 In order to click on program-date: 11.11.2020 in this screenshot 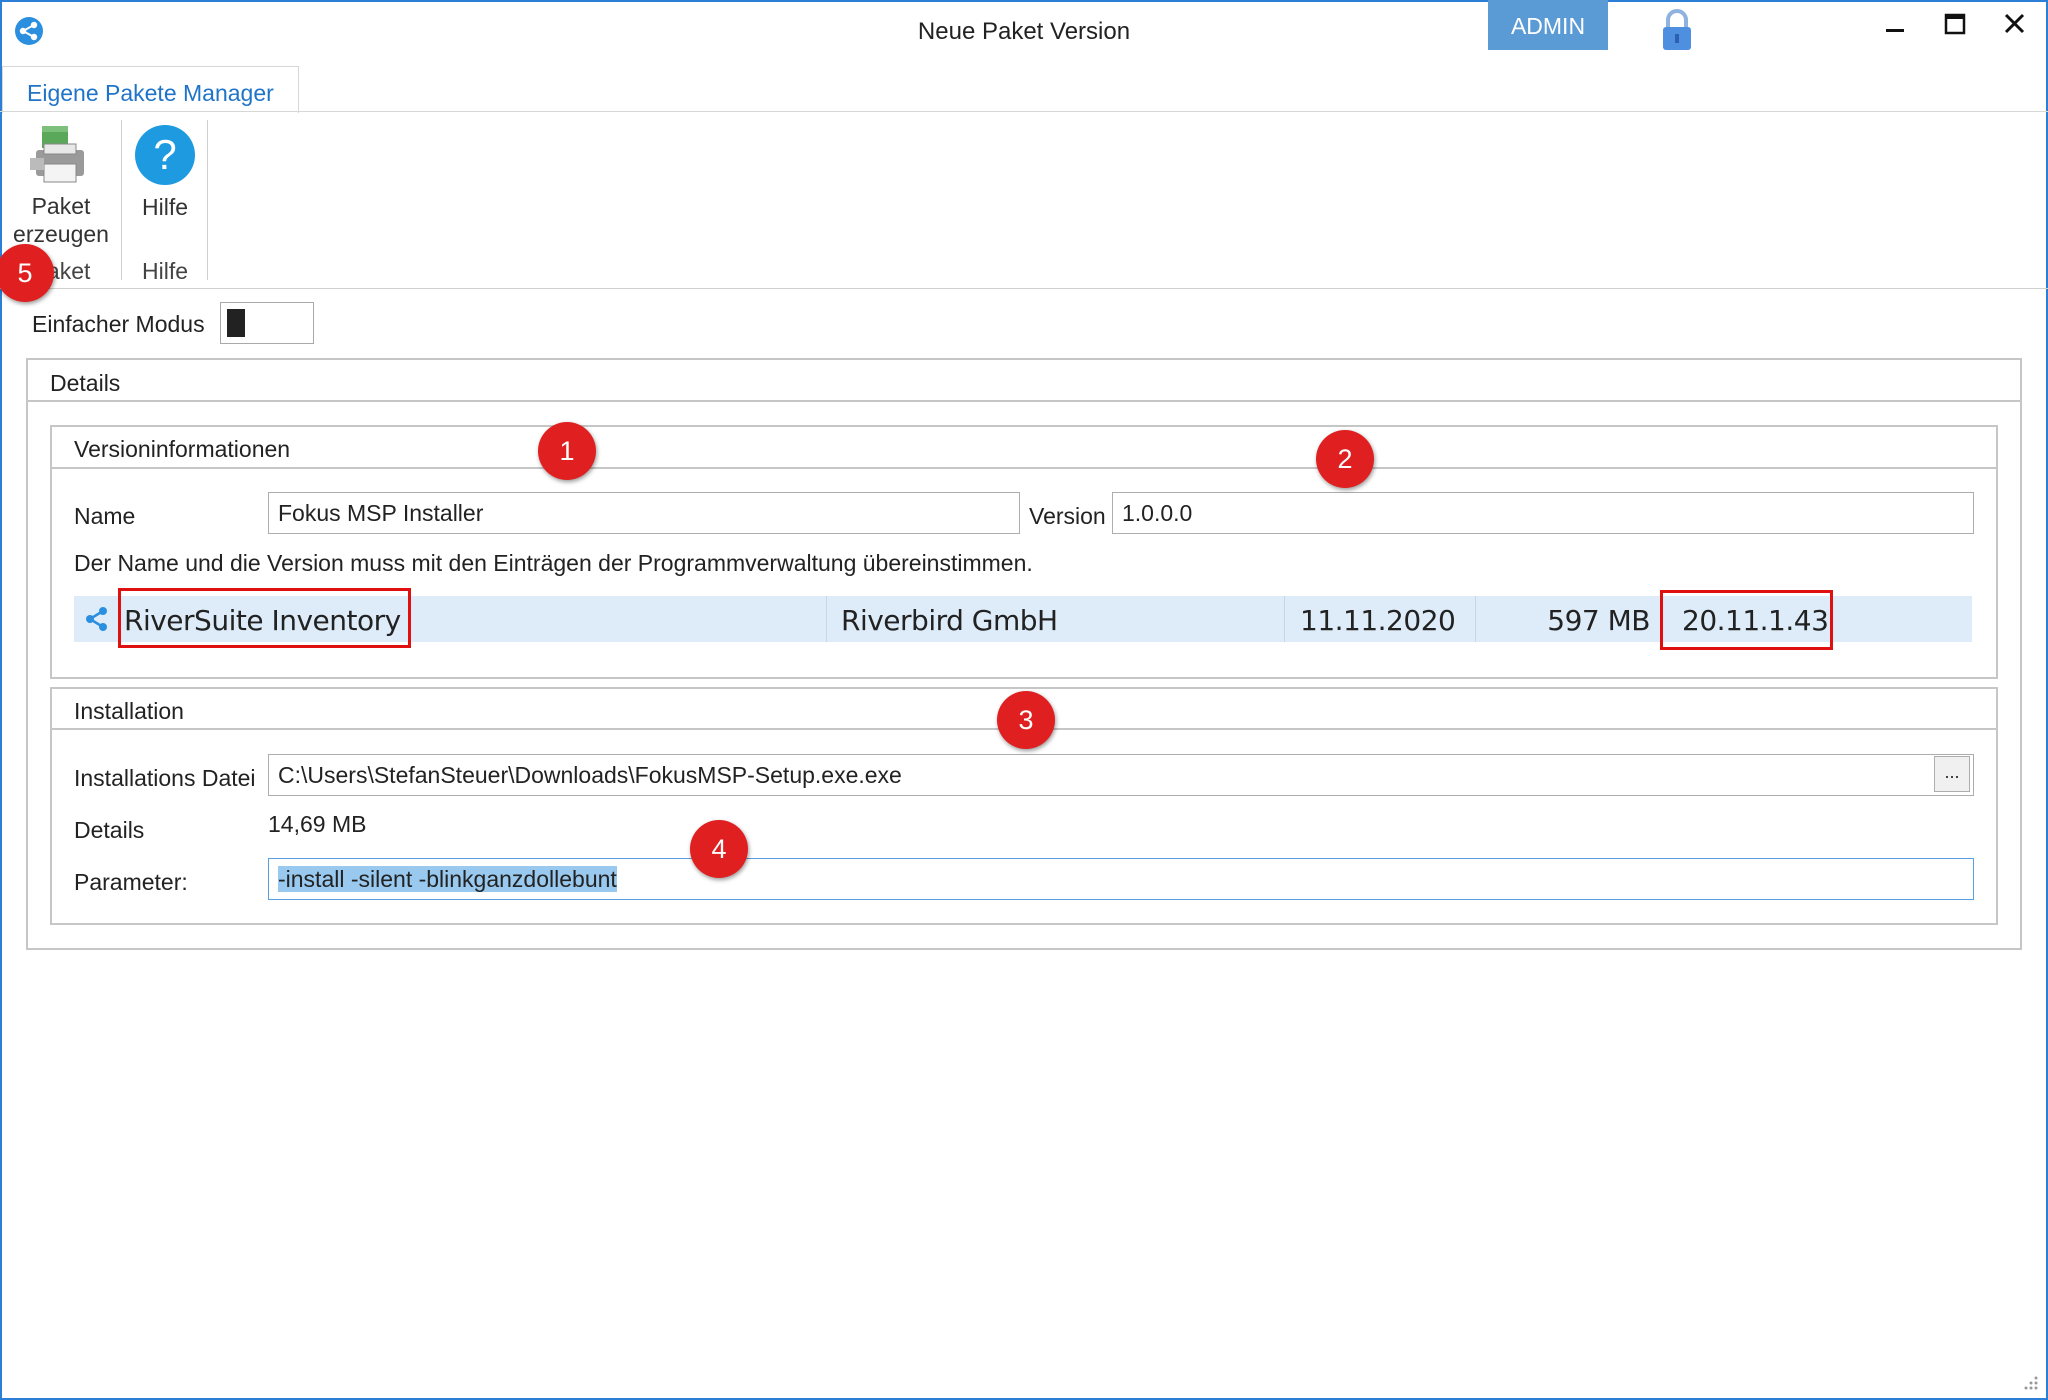, I will do `click(1378, 620)`.